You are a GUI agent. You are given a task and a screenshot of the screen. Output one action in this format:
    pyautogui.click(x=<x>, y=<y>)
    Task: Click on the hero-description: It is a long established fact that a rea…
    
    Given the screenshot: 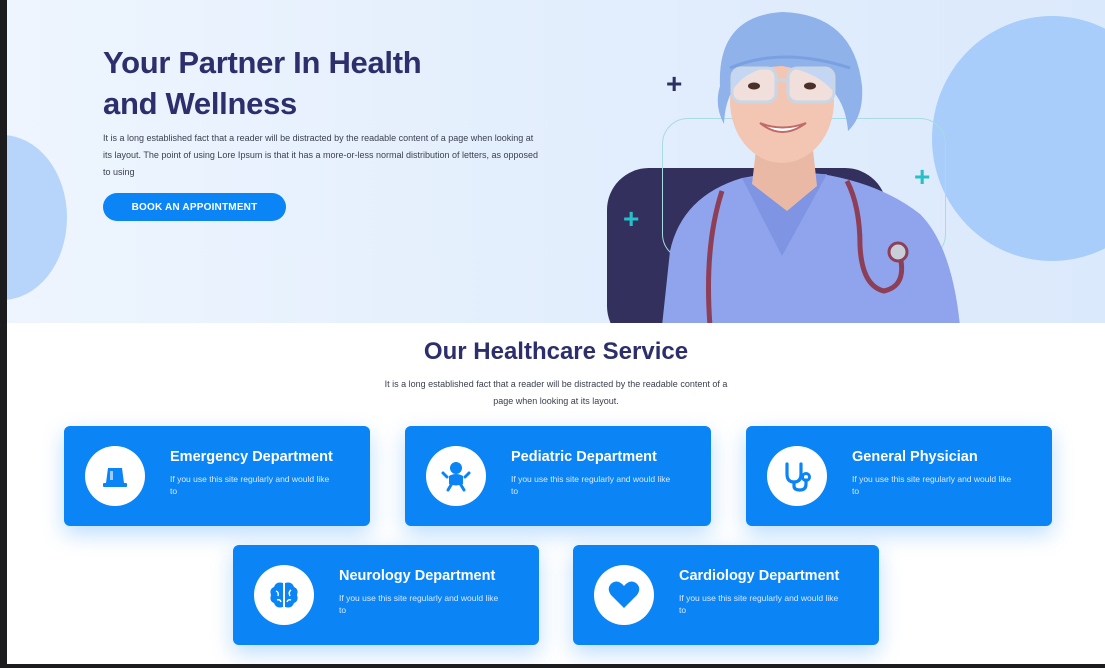 What is the action you would take?
    pyautogui.click(x=321, y=155)
    